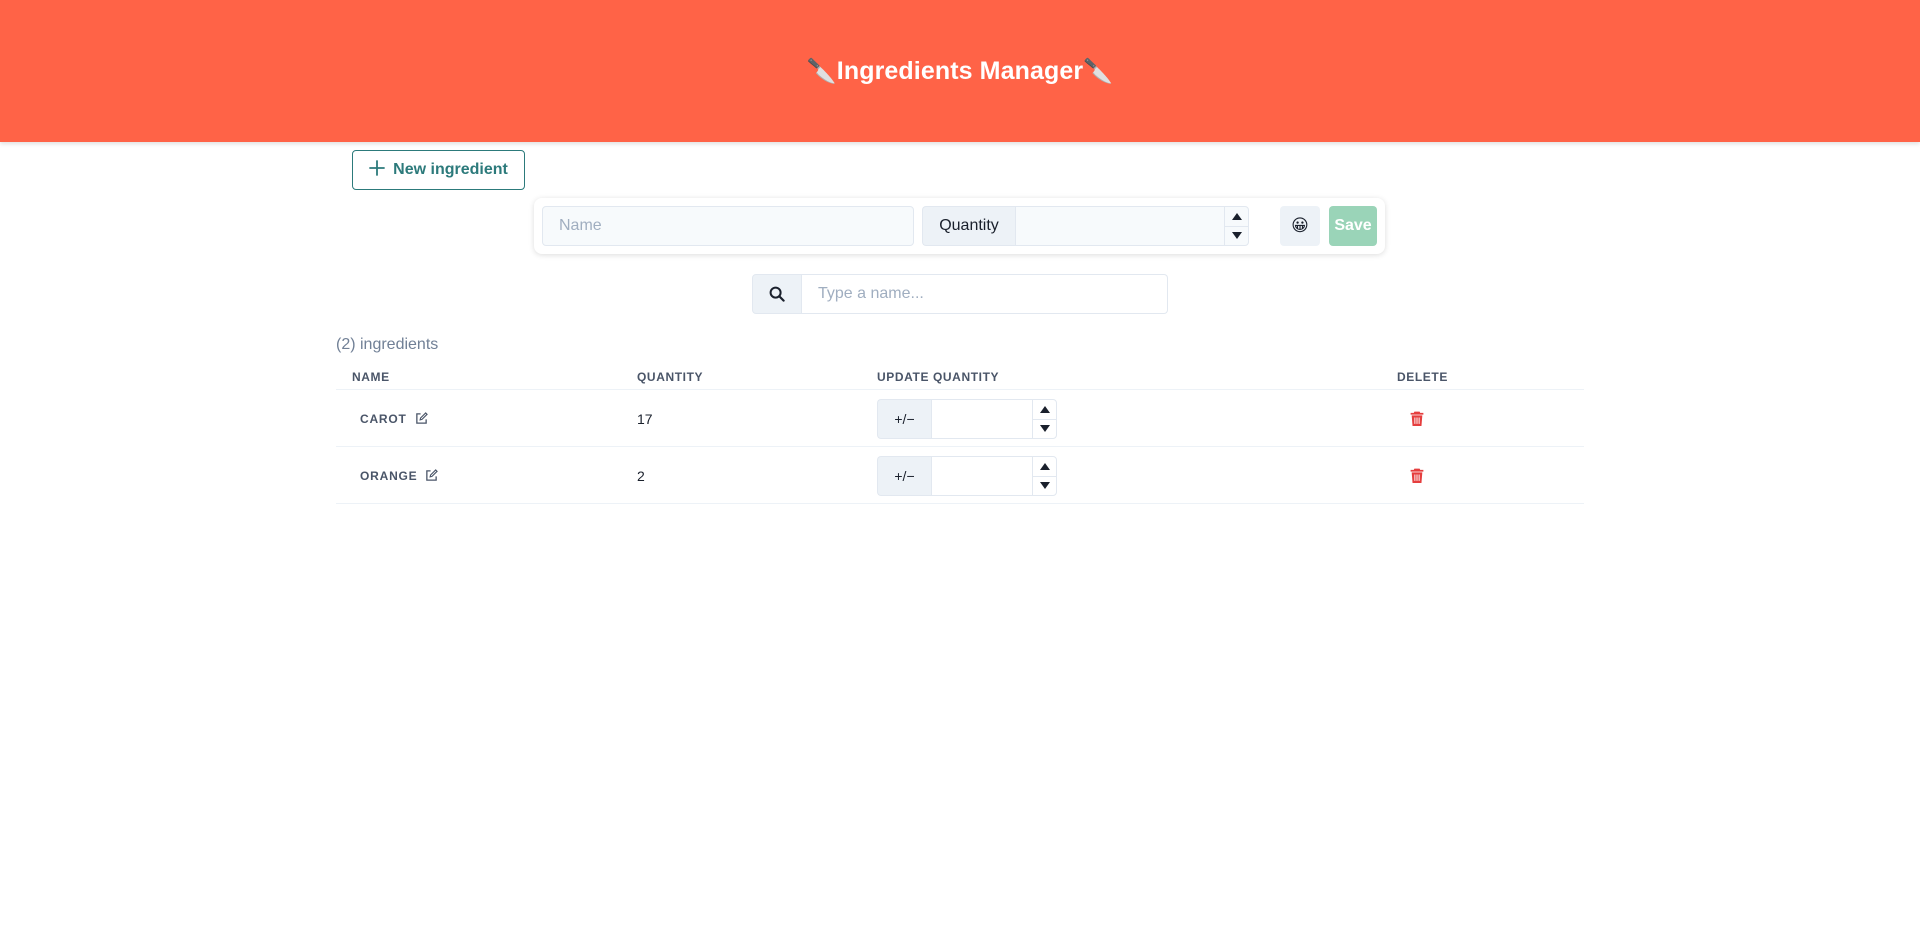  Describe the element at coordinates (389, 475) in the screenshot. I see `ingredient-name: ORANGE` at that location.